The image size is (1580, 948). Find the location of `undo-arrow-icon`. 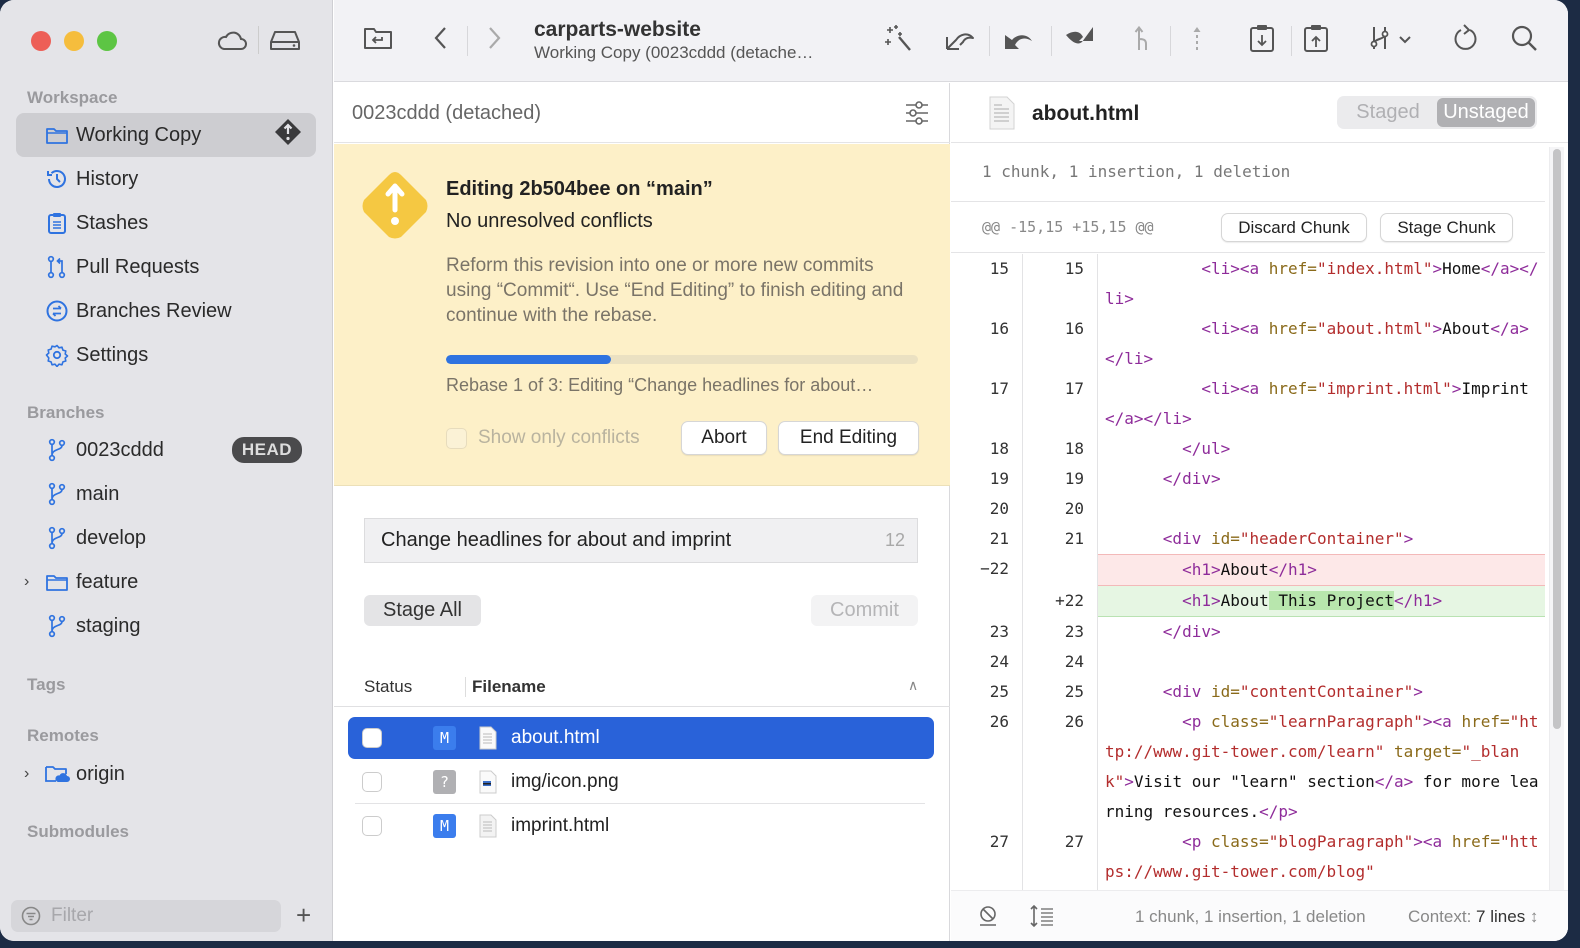

undo-arrow-icon is located at coordinates (960, 40).